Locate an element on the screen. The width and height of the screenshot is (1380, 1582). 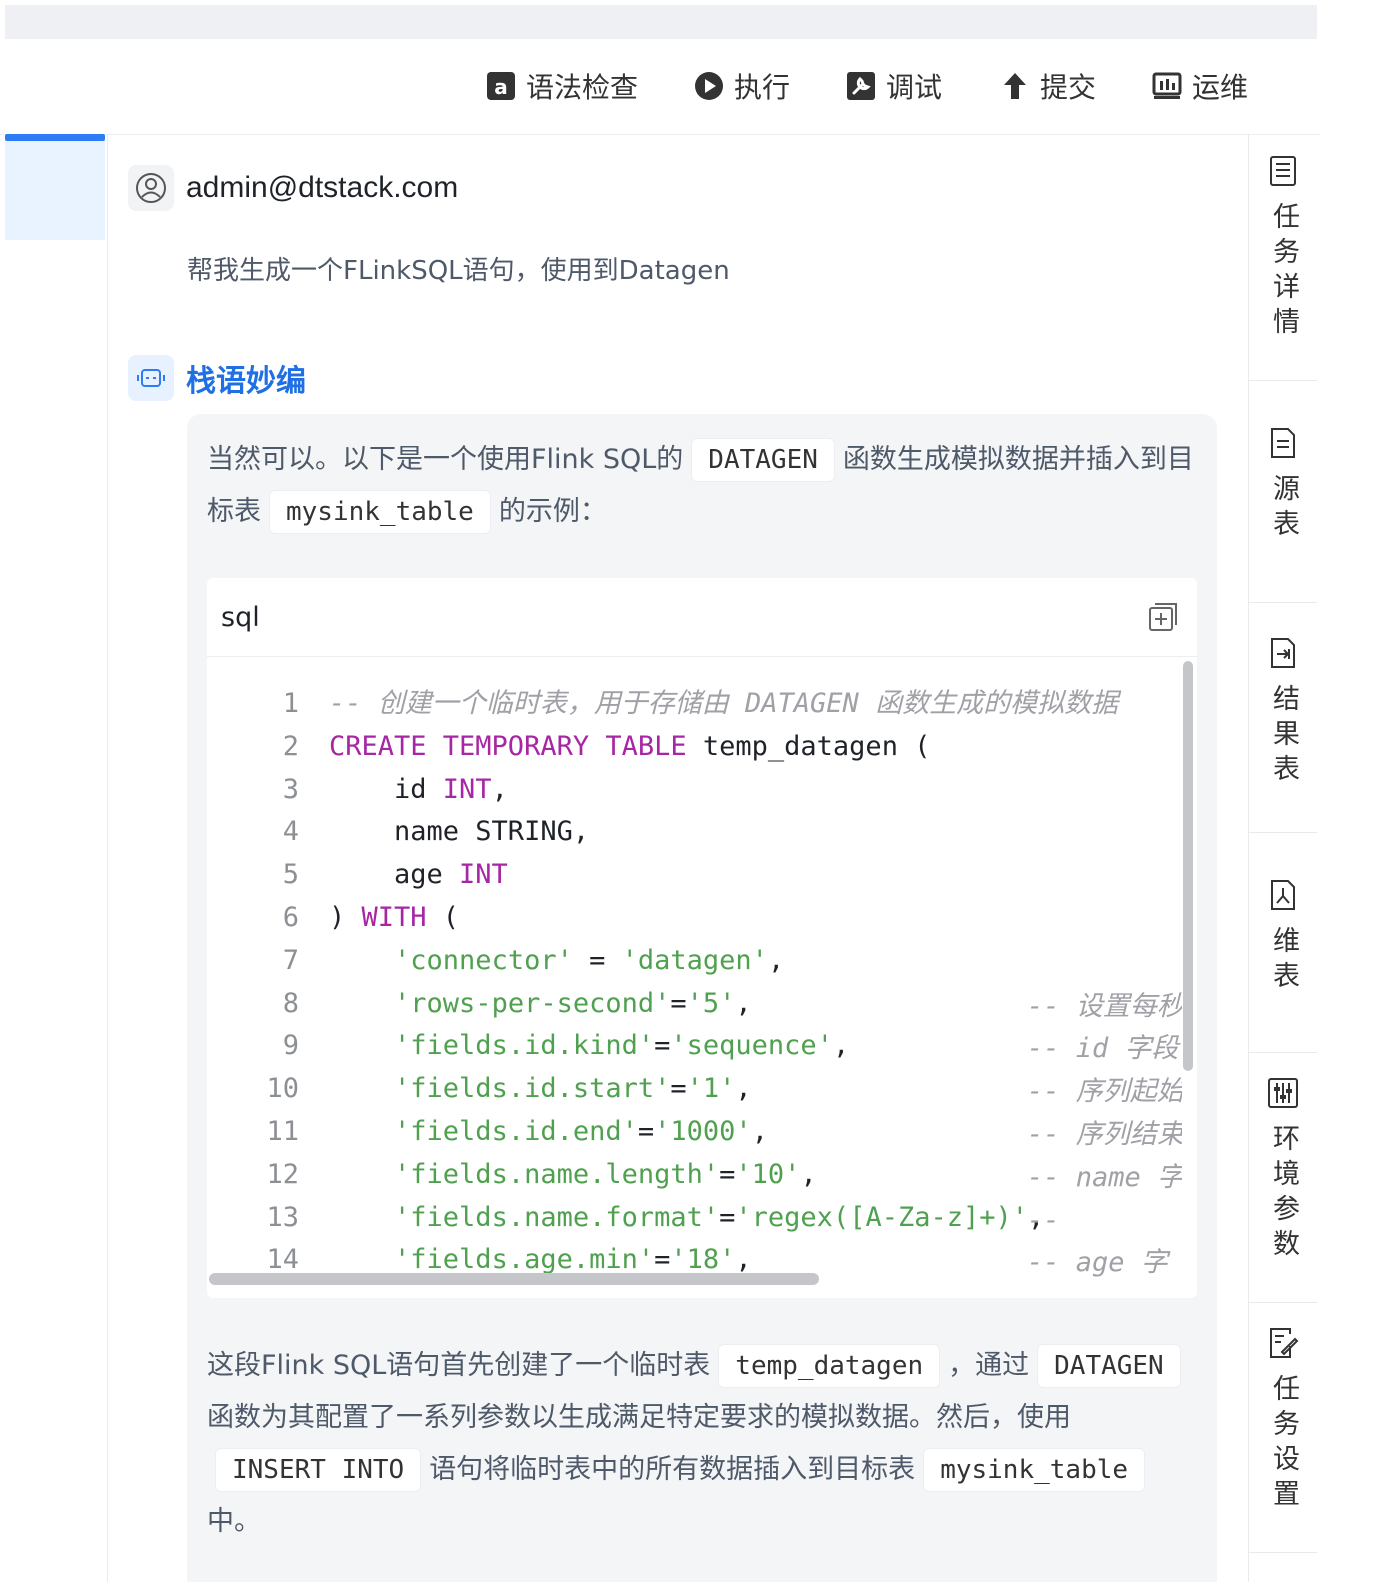
code-trailing-comment: -- age 字 is located at coordinates (1097, 1263).